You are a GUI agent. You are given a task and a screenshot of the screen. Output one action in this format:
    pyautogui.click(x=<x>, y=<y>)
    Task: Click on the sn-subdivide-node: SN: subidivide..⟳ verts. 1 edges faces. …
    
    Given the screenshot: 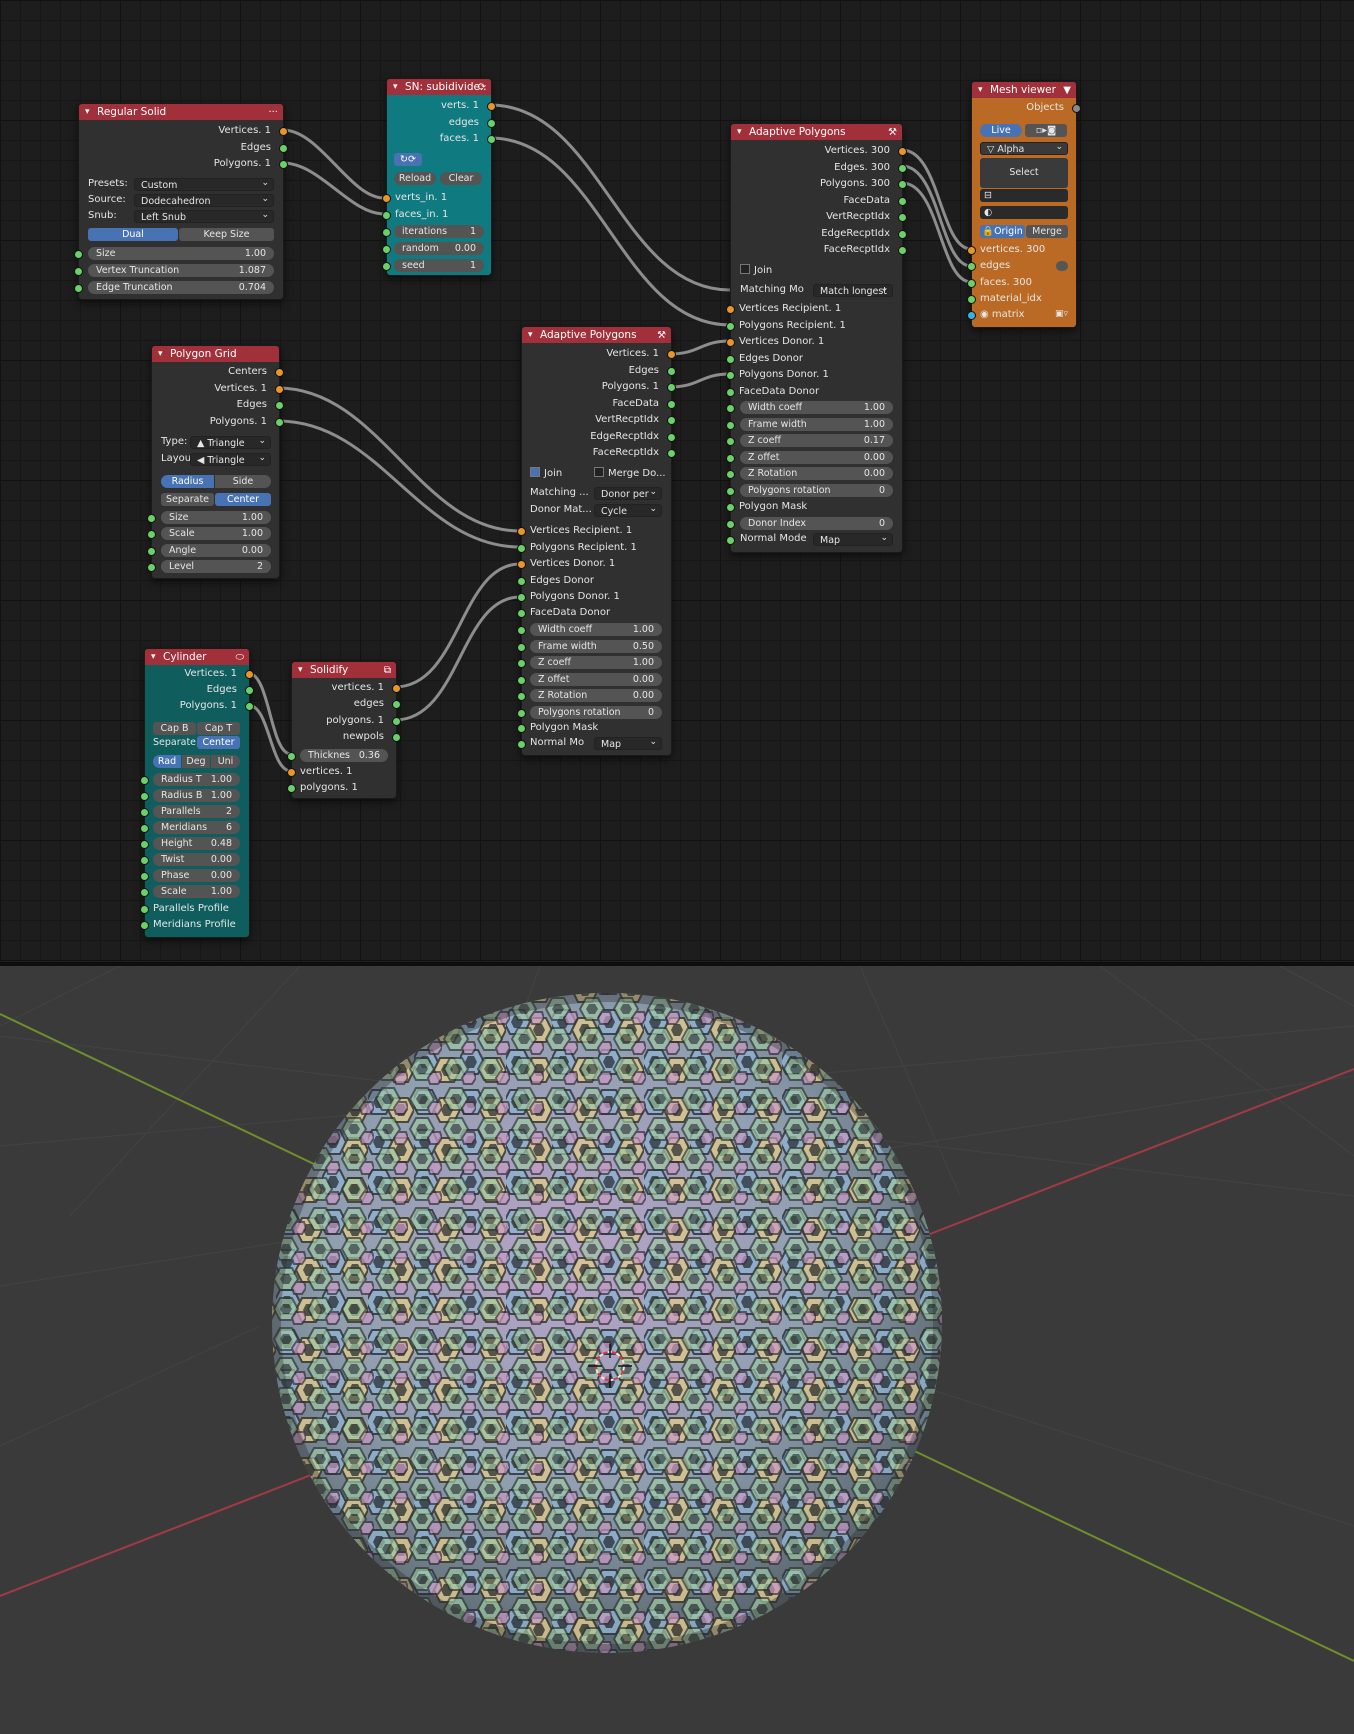 What is the action you would take?
    pyautogui.click(x=439, y=177)
    